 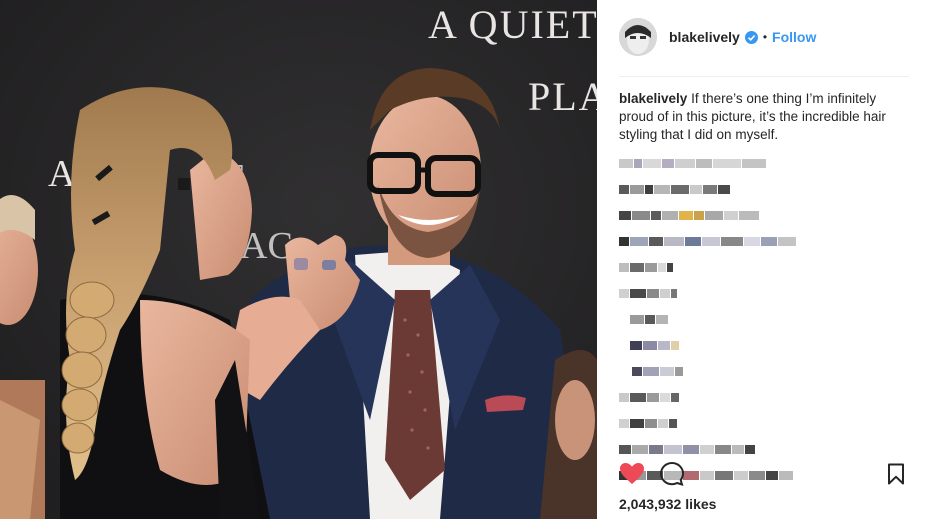 What do you see at coordinates (512, 24) in the screenshot?
I see `backdrop-text-top: A QUIET` at bounding box center [512, 24].